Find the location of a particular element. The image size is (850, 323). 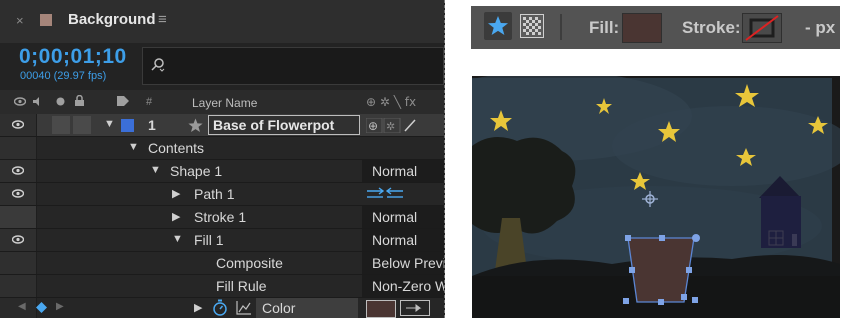

property-label: Stroke 1 is located at coordinates (220, 217).